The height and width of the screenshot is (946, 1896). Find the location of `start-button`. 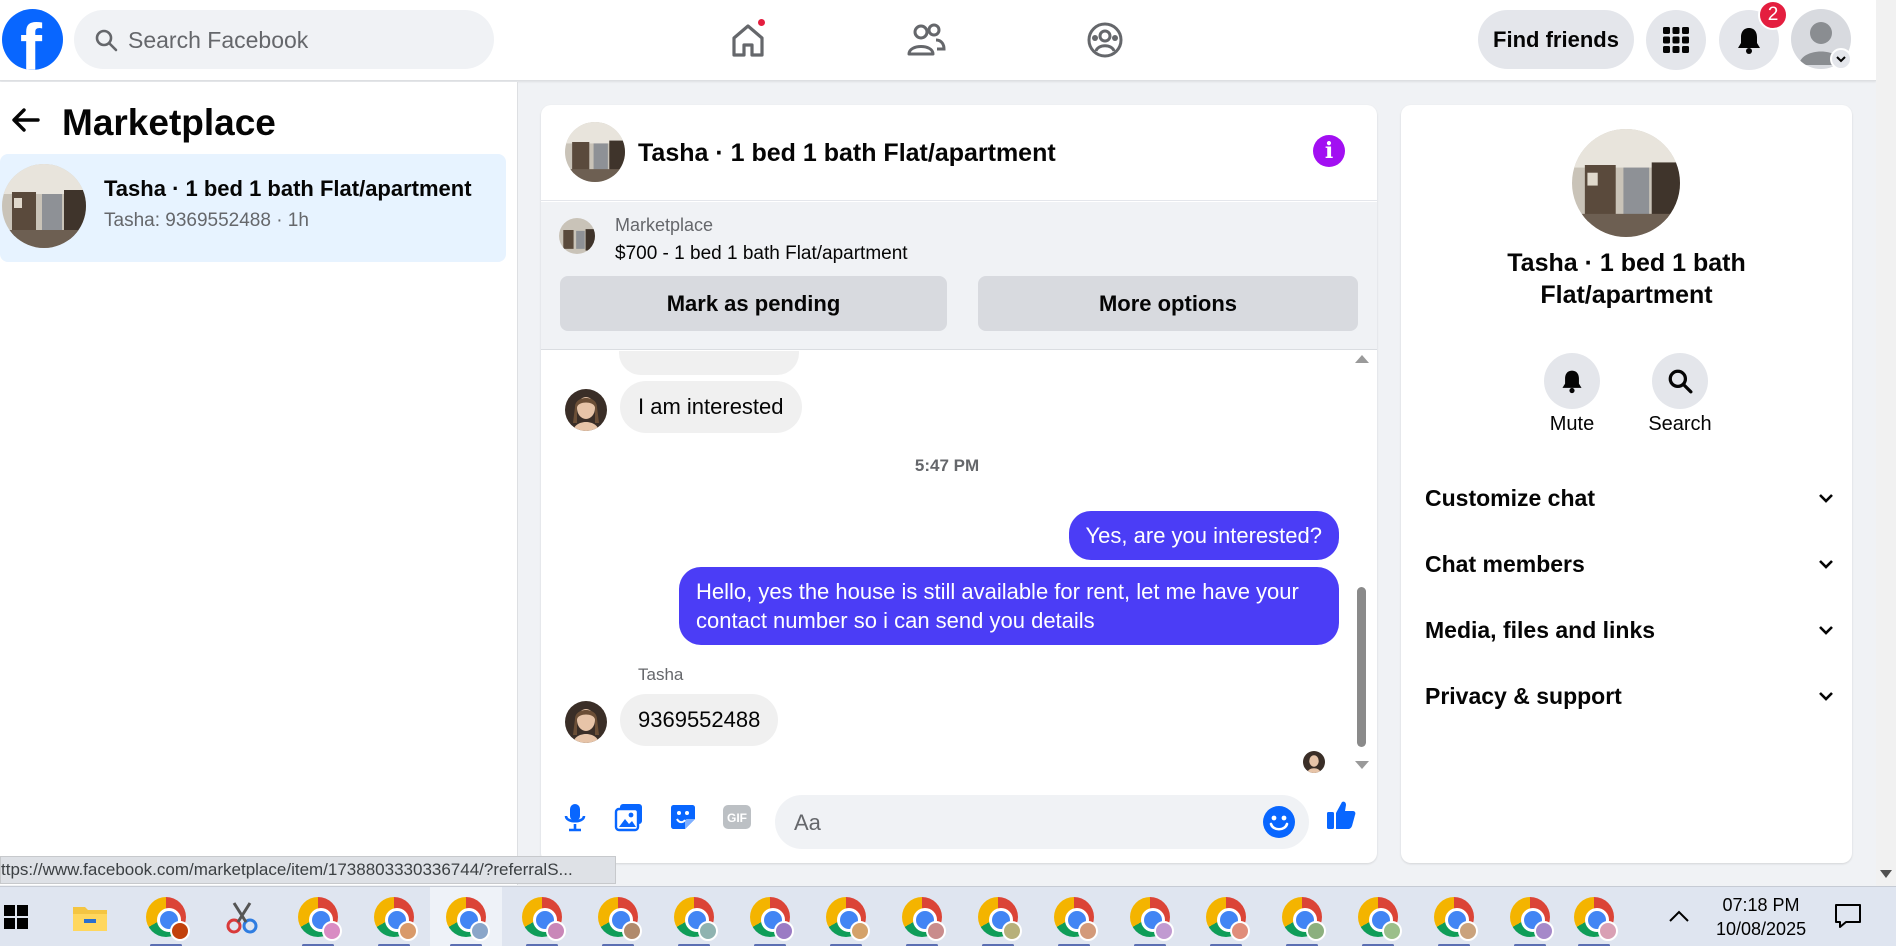

start-button is located at coordinates (16, 916).